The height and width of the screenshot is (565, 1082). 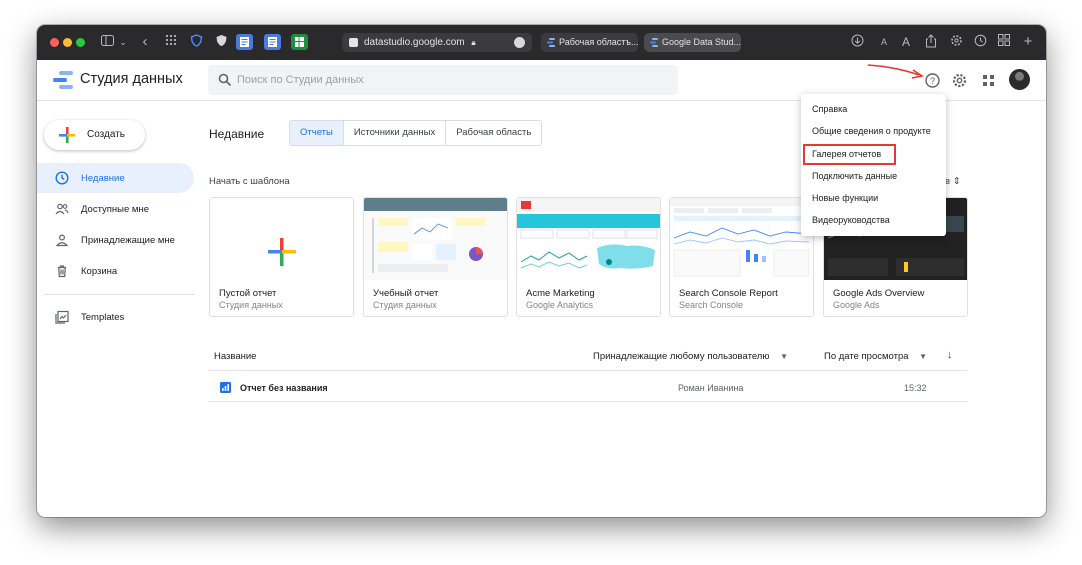 What do you see at coordinates (317, 133) in the screenshot?
I see `tab-reports: Отчеты` at bounding box center [317, 133].